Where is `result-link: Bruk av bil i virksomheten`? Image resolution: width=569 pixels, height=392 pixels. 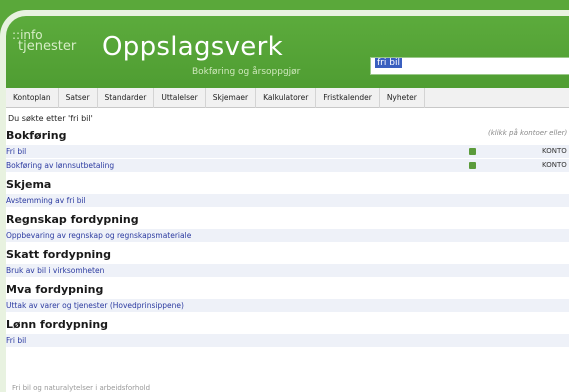
result-link: Bruk av bil i virksomheten is located at coordinates (55, 270).